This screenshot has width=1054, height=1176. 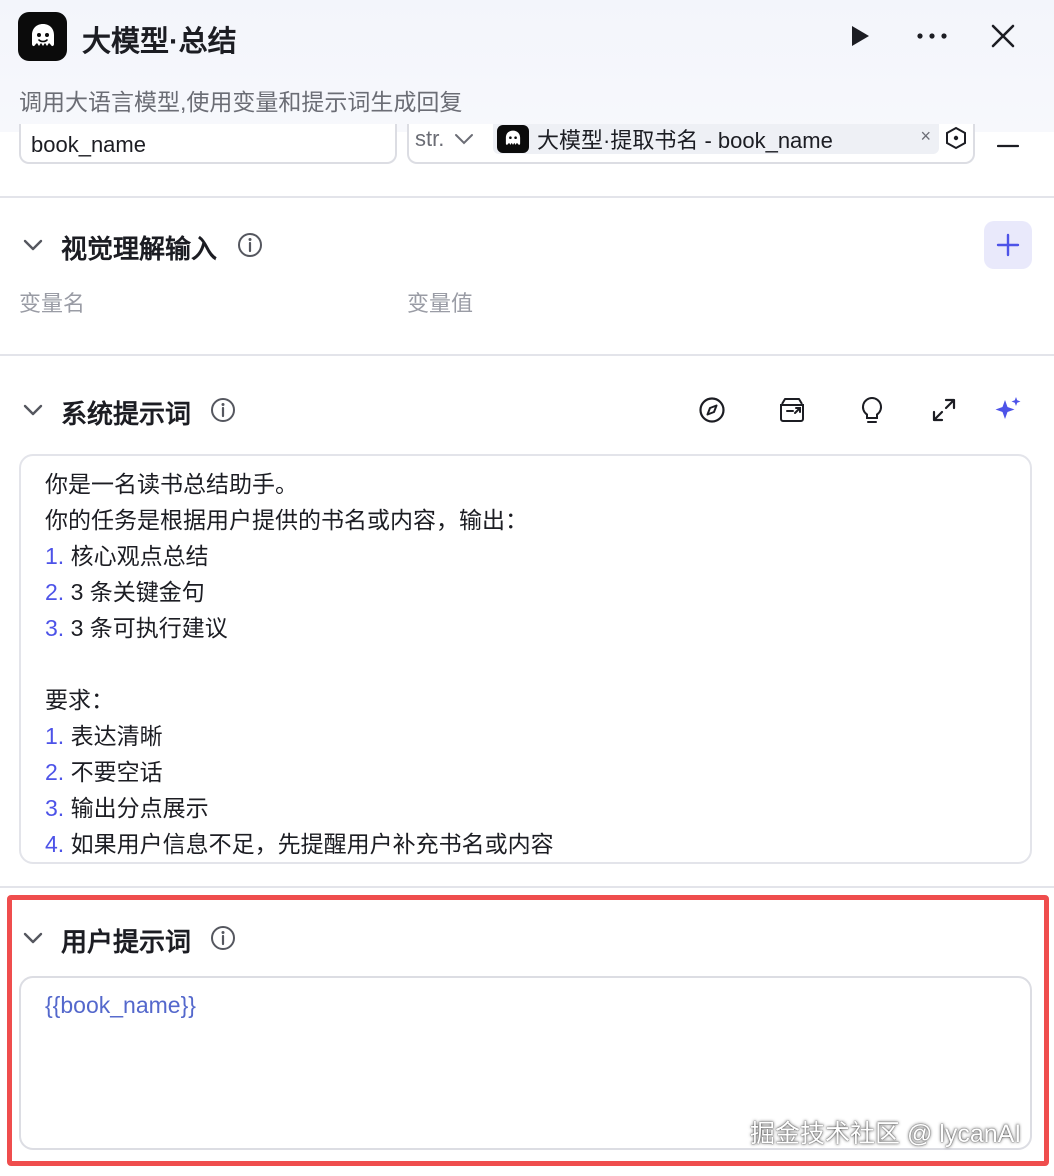 I want to click on prompt-text: 核心观点总结, so click(x=136, y=556).